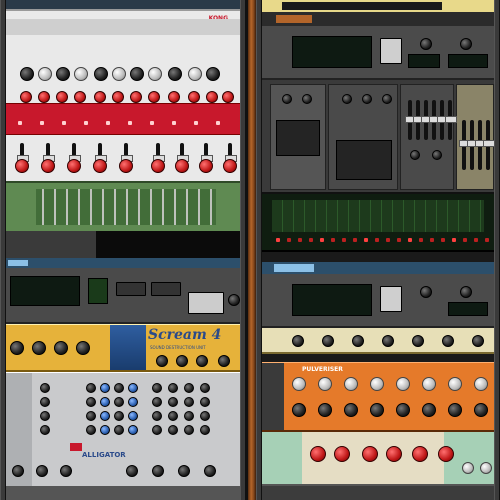  I want to click on effect-knob-r1a, so click(426, 44).